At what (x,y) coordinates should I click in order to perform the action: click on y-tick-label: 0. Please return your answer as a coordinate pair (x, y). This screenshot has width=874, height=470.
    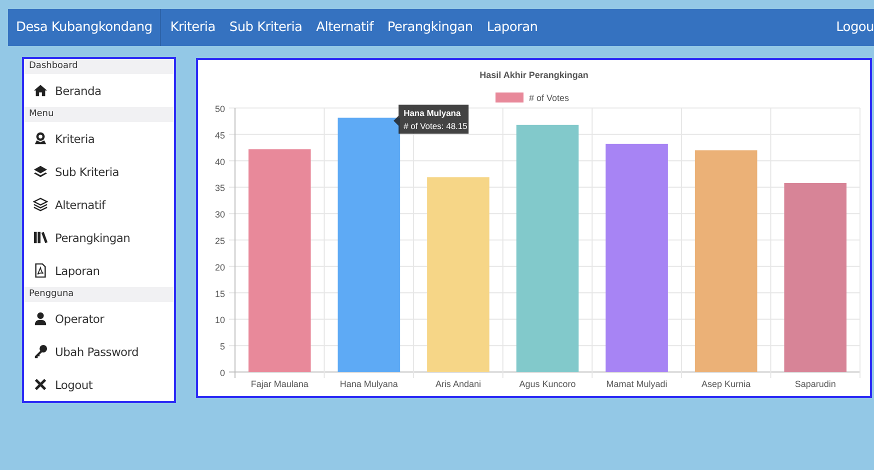
    Looking at the image, I should click on (222, 373).